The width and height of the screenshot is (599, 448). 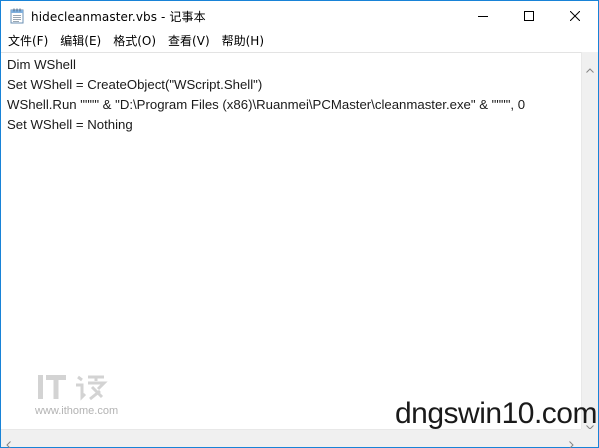 I want to click on menu-help: 帮助(H), so click(x=243, y=41).